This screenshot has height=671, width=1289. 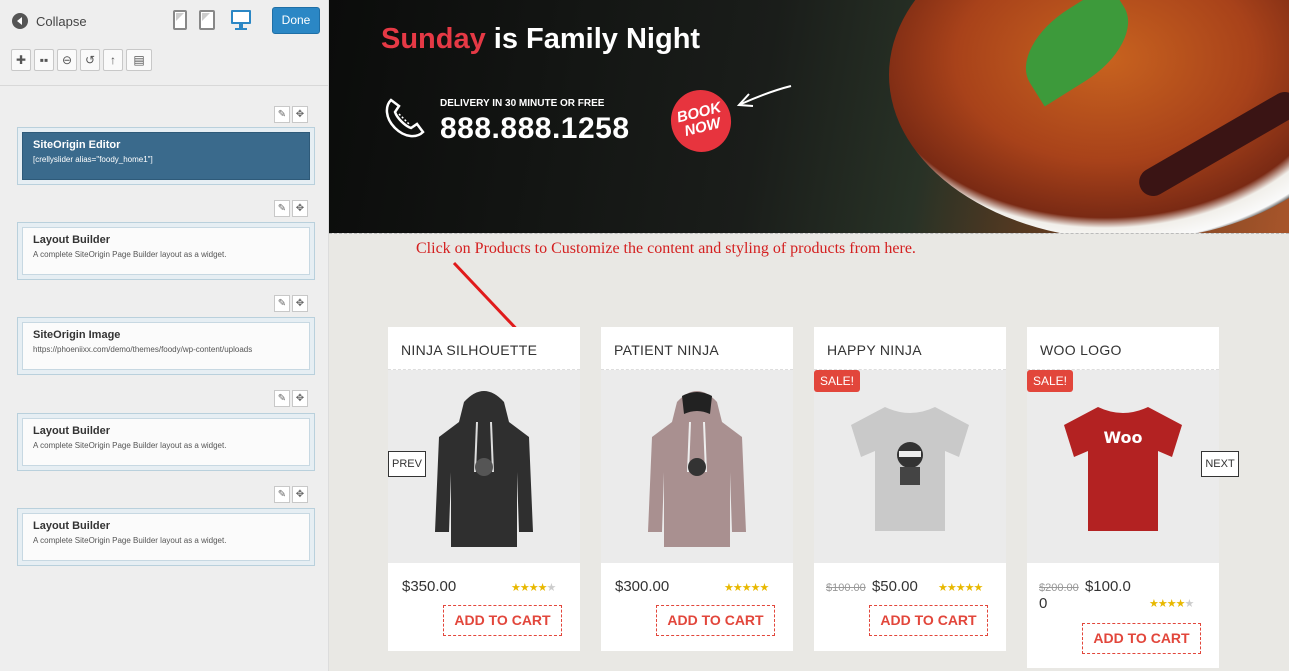 I want to click on tablet-preview-icon, so click(x=207, y=20).